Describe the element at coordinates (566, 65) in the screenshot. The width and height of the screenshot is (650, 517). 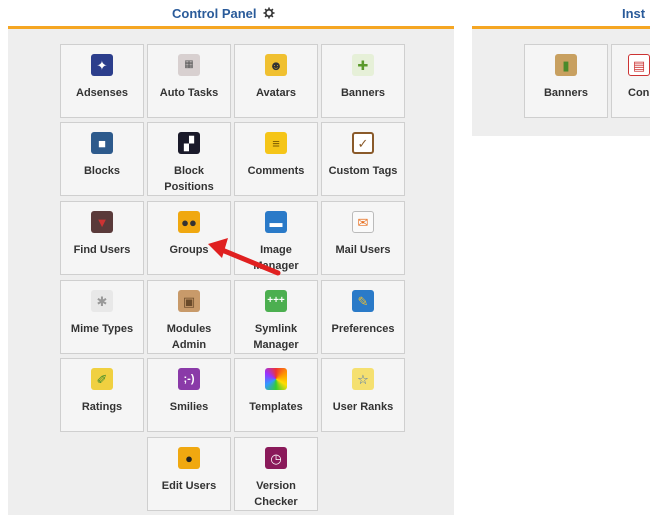
I see `book-icon: ▮` at that location.